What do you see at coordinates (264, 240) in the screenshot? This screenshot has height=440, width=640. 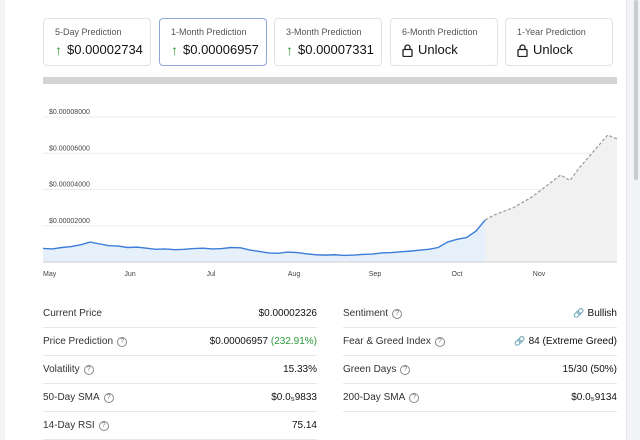 I see `history-area` at bounding box center [264, 240].